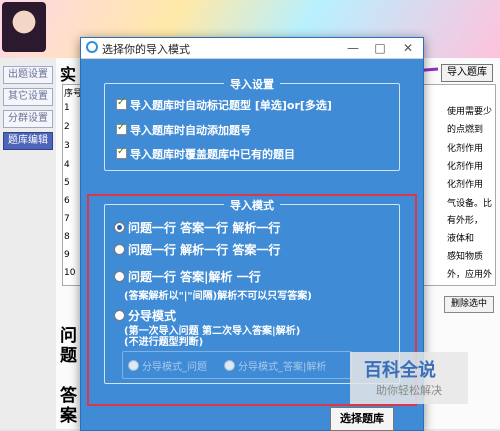  Describe the element at coordinates (469, 304) in the screenshot. I see `delete-selected-button: 删除选中` at that location.